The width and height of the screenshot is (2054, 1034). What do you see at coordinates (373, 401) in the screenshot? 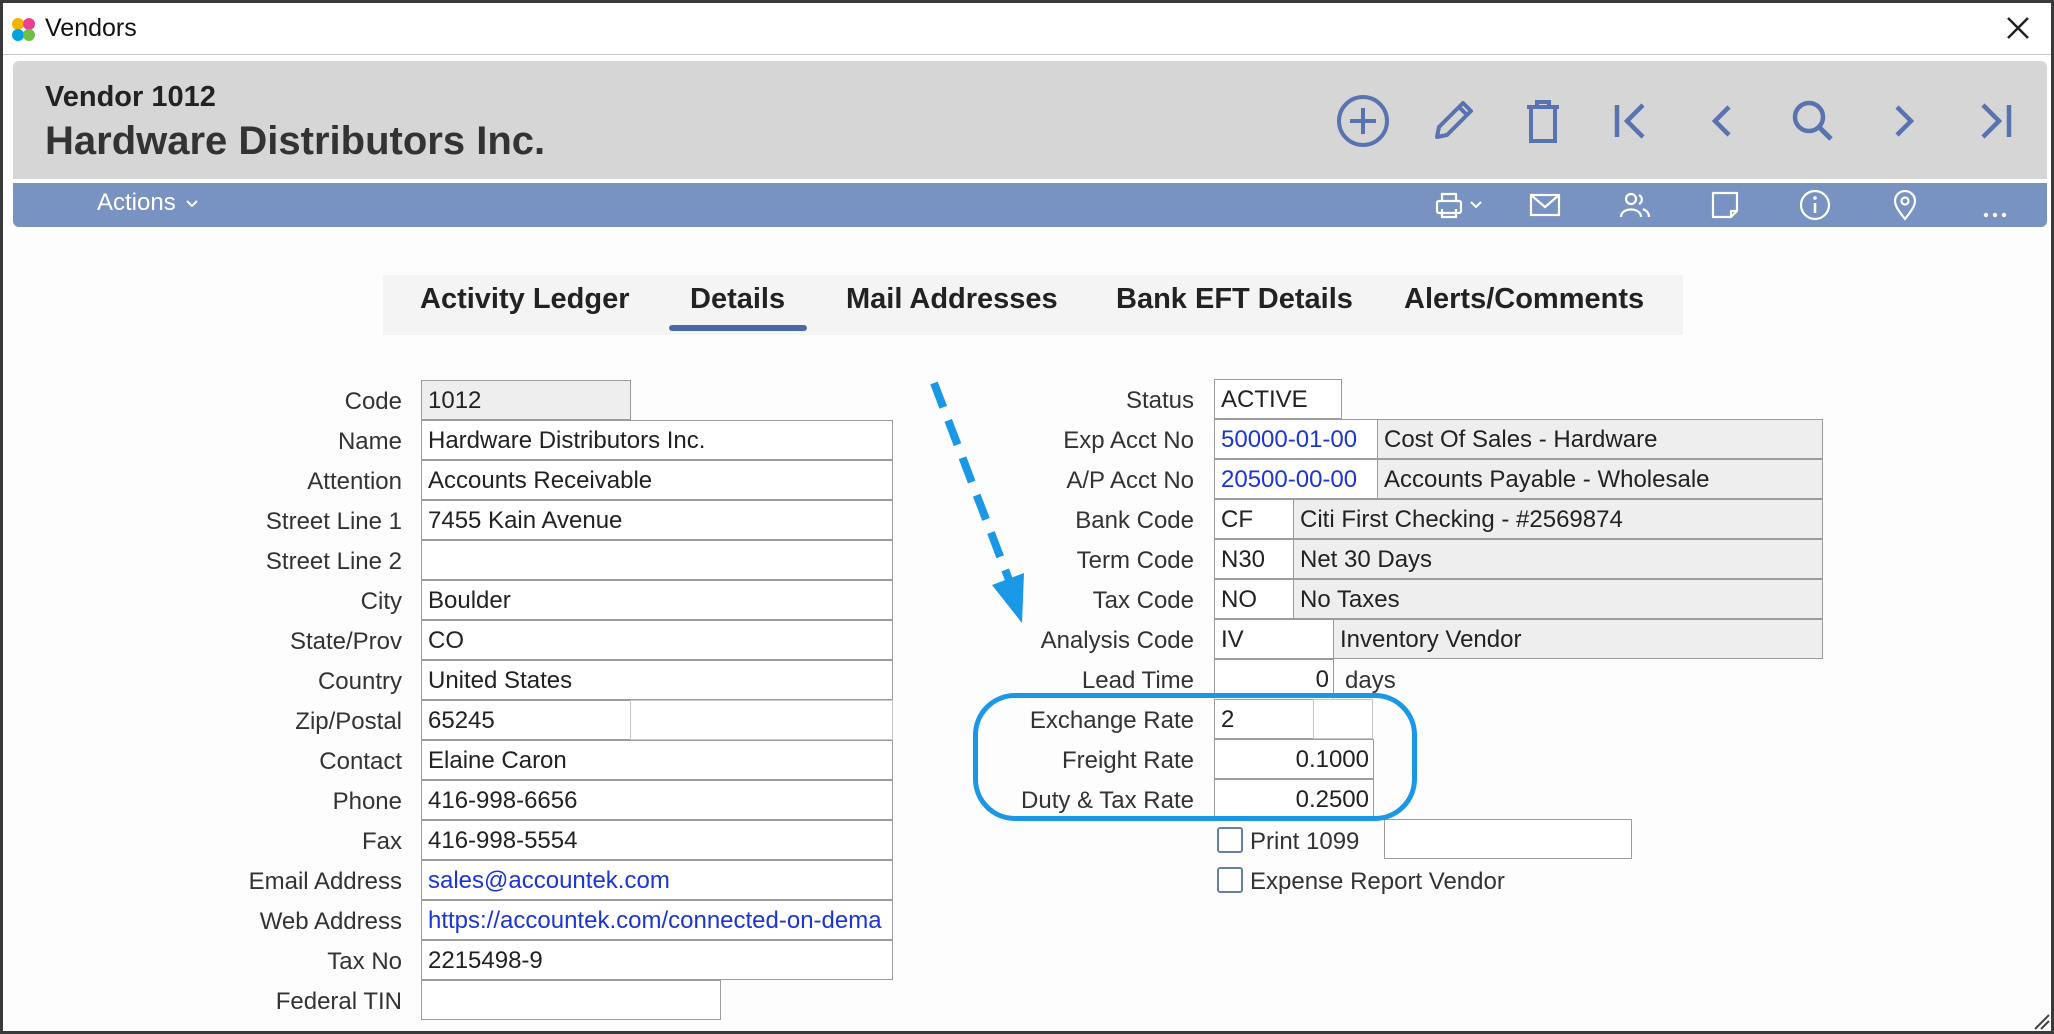
I see `code-label: Code` at bounding box center [373, 401].